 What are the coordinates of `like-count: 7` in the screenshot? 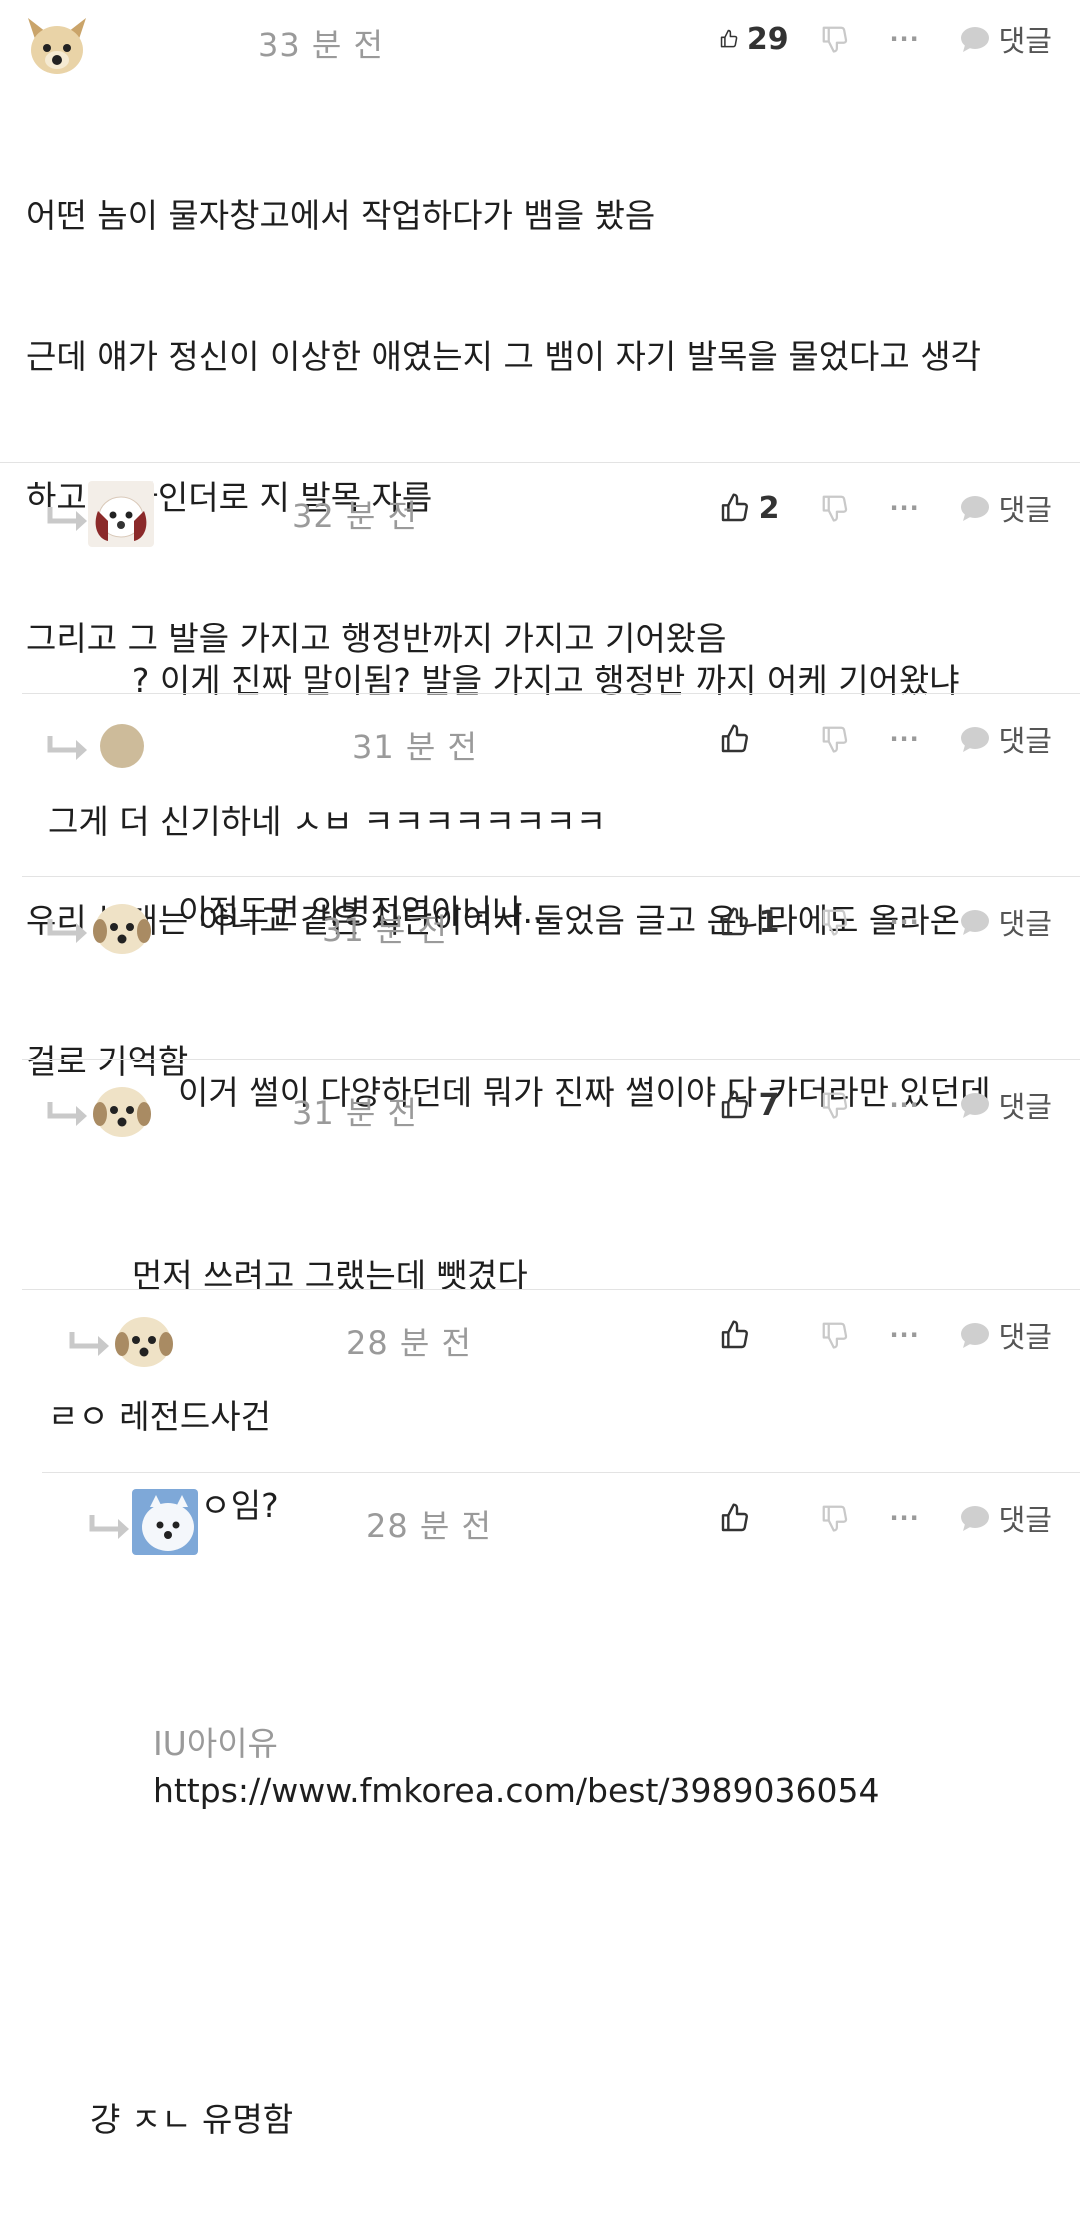 It's located at (769, 1105).